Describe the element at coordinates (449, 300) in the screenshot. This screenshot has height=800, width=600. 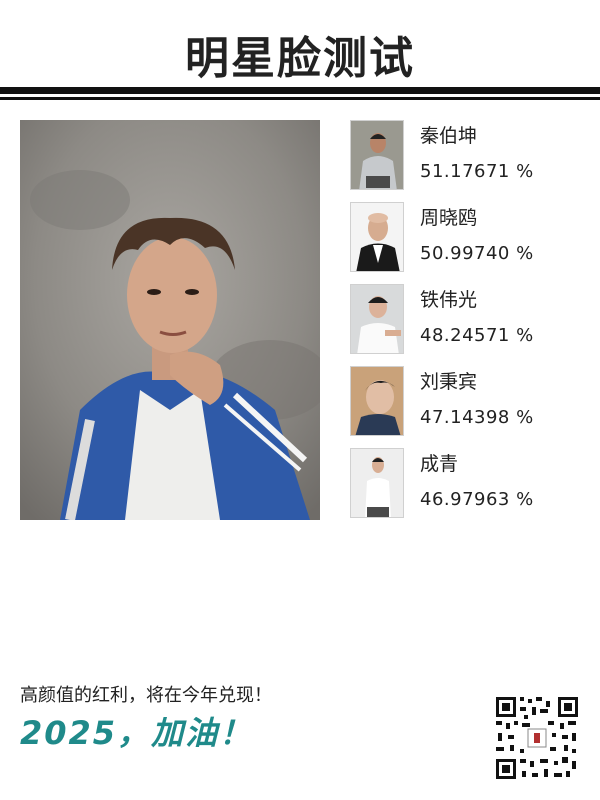
I see `celebrity-name: 铁伟光` at that location.